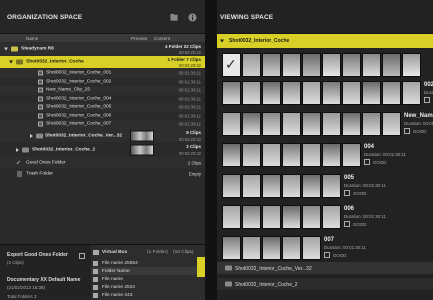 The image size is (433, 300). What do you see at coordinates (184, 59) in the screenshot?
I see `folder-count: 1 Folder 7 Clips` at bounding box center [184, 59].